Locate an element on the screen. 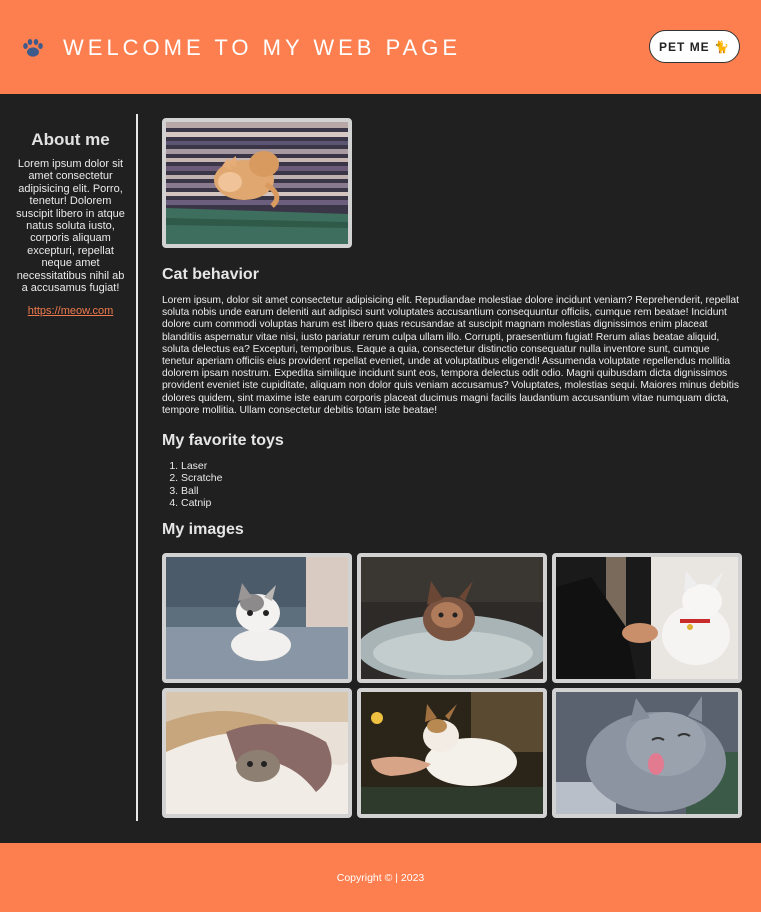 The image size is (761, 912). copyright-text: Copyright © | 2023 is located at coordinates (380, 877).